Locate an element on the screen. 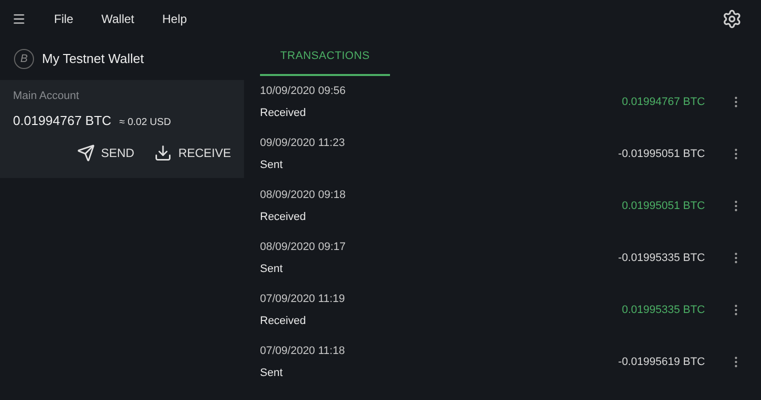 The image size is (761, 400). menu-item: Help is located at coordinates (174, 19).